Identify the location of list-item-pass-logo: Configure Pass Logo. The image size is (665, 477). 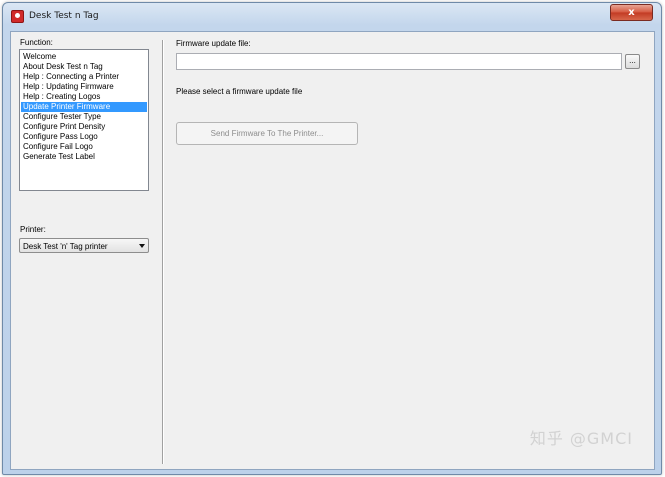
(84, 137).